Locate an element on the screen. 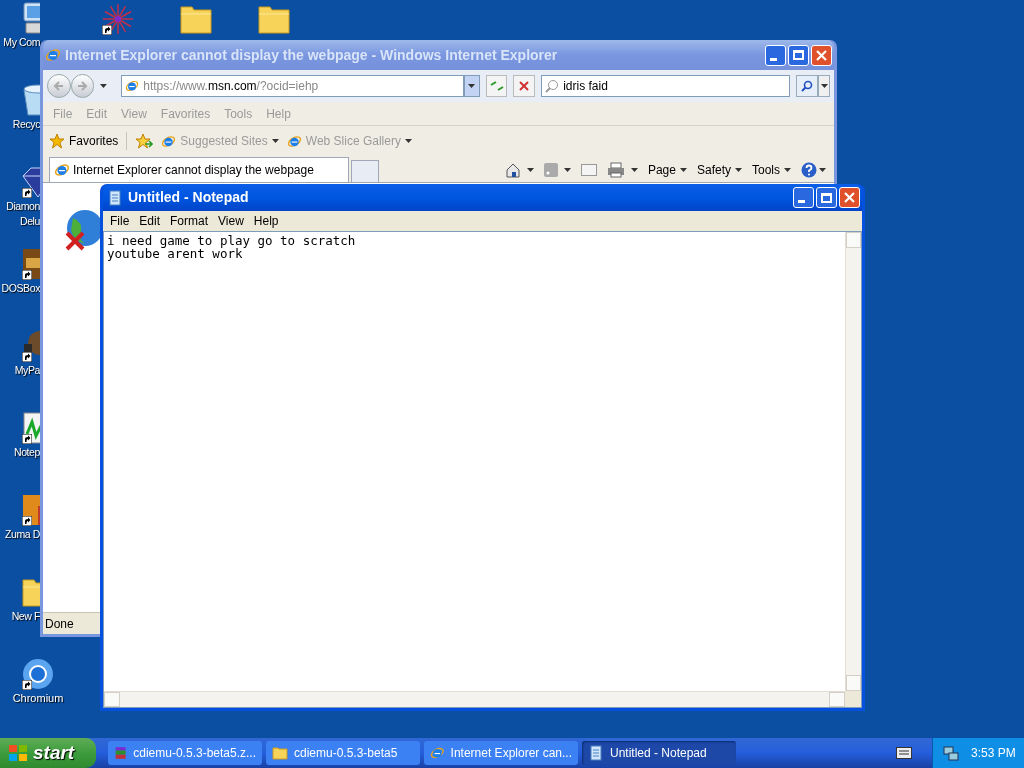 This screenshot has width=1024, height=768. stop-button is located at coordinates (524, 86).